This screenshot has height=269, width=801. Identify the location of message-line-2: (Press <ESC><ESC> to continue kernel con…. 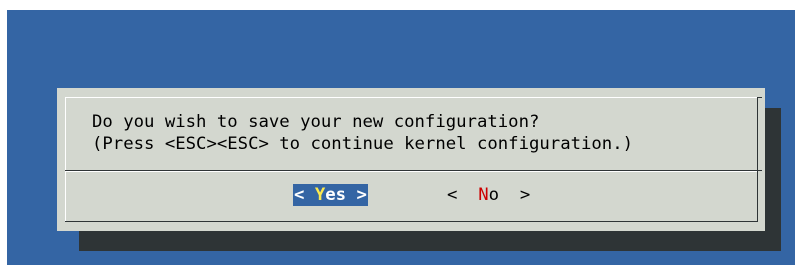
(363, 144).